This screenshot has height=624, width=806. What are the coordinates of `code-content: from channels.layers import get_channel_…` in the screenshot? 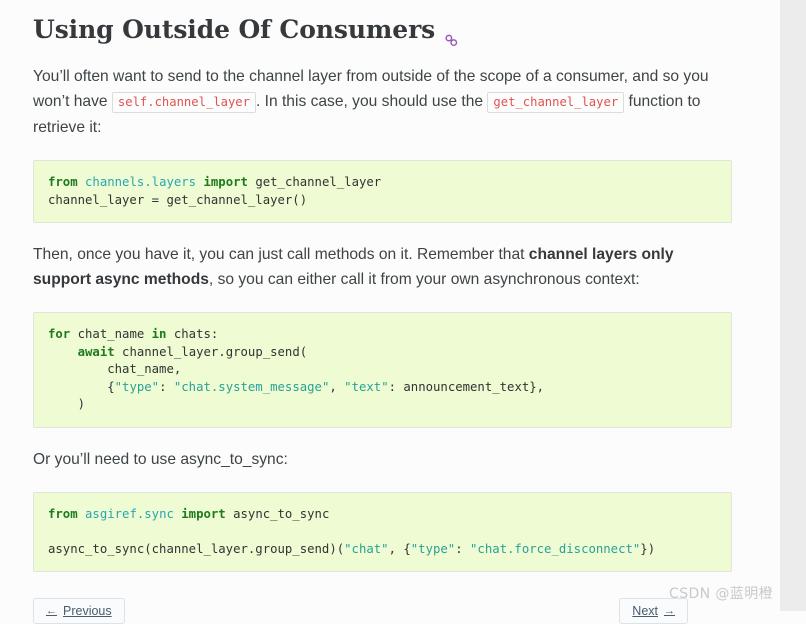 It's located at (215, 191).